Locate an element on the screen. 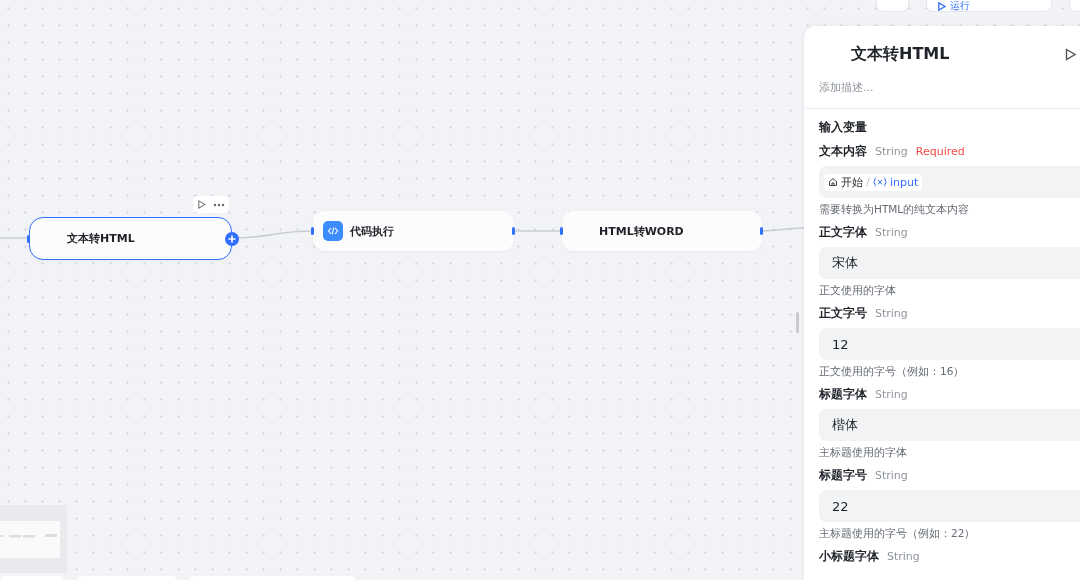 This screenshot has height=580, width=1080. connector-line is located at coordinates (783, 229).